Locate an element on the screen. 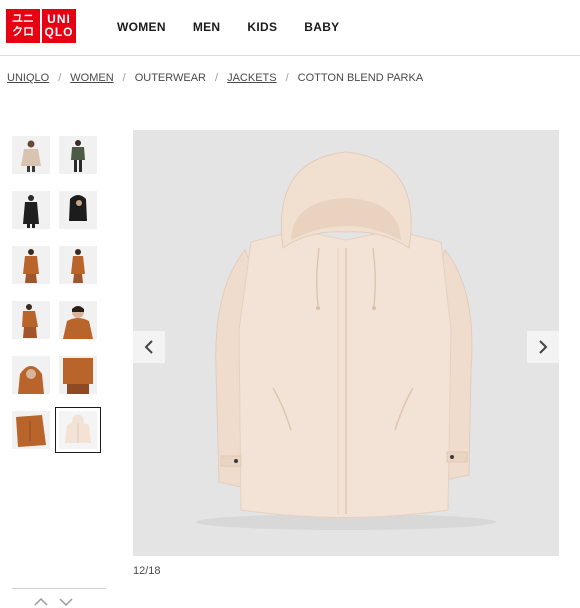 Image resolution: width=580 pixels, height=608 pixels. thumbnail-12-selected is located at coordinates (78, 430).